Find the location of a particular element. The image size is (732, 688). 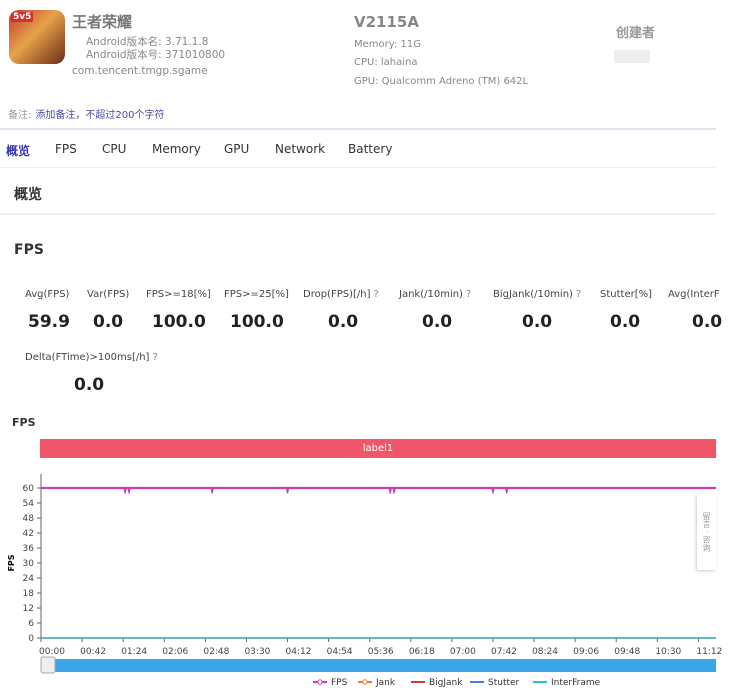

metric-label: Stutter[%] is located at coordinates (626, 294).